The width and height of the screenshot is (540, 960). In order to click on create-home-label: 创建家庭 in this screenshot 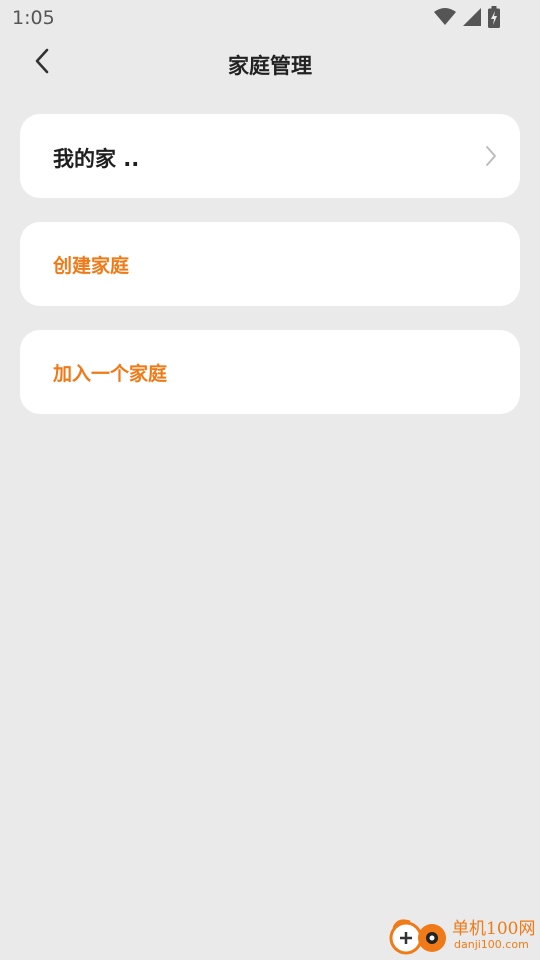, I will do `click(91, 266)`.